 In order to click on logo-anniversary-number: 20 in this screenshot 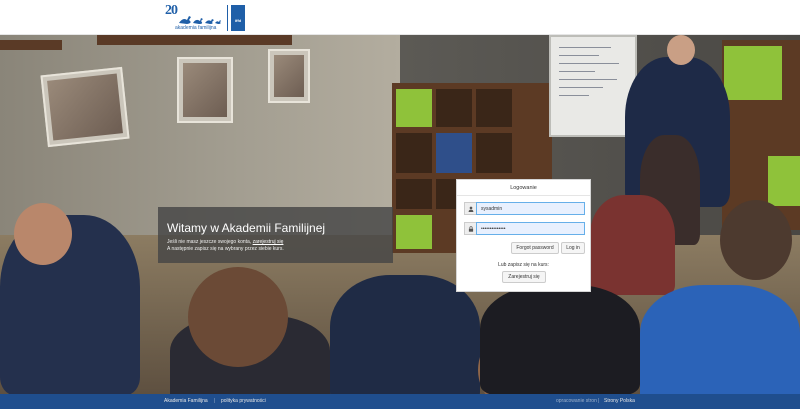, I will do `click(171, 10)`.